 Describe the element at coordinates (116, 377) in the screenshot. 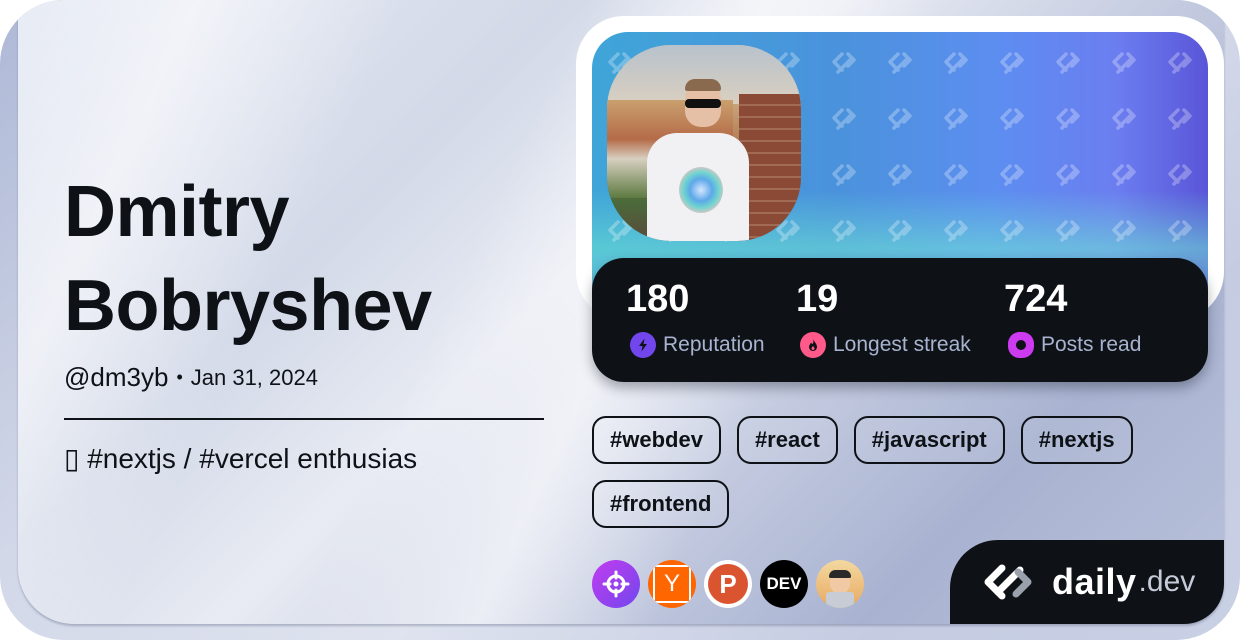

I see `username: @dm3yb` at that location.